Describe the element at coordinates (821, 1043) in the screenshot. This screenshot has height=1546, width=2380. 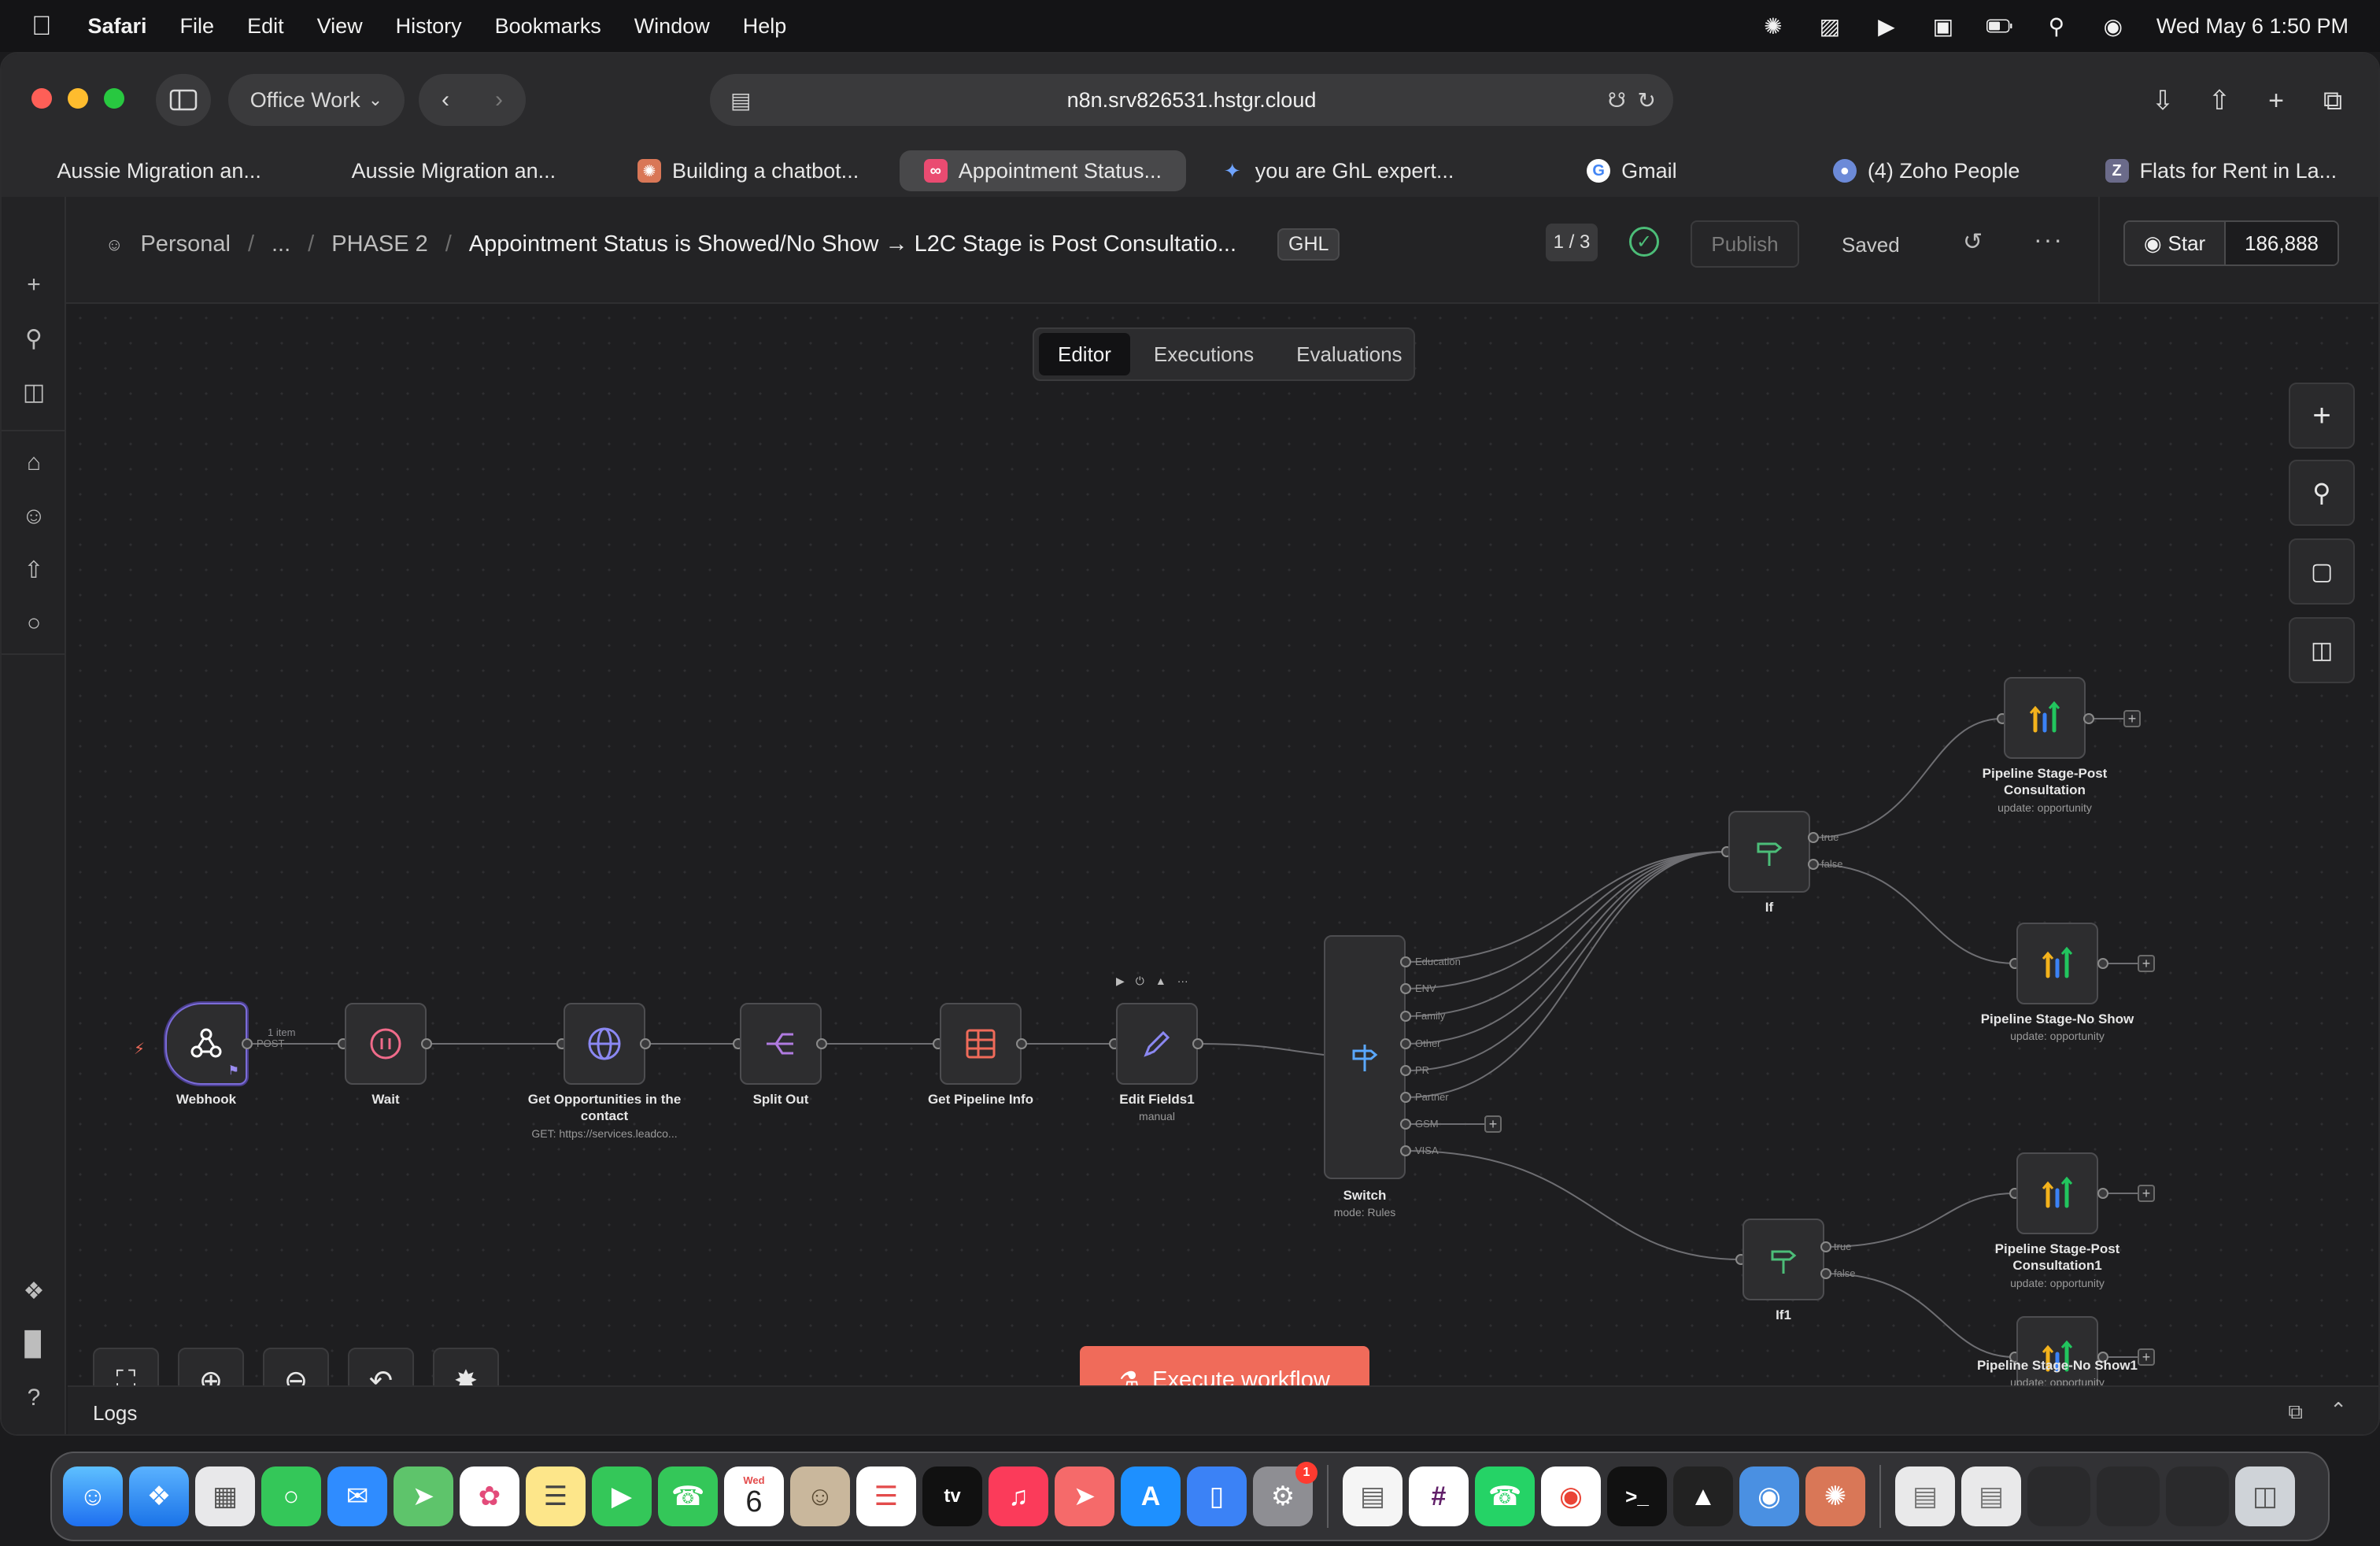
I see `splitout-output-port` at that location.